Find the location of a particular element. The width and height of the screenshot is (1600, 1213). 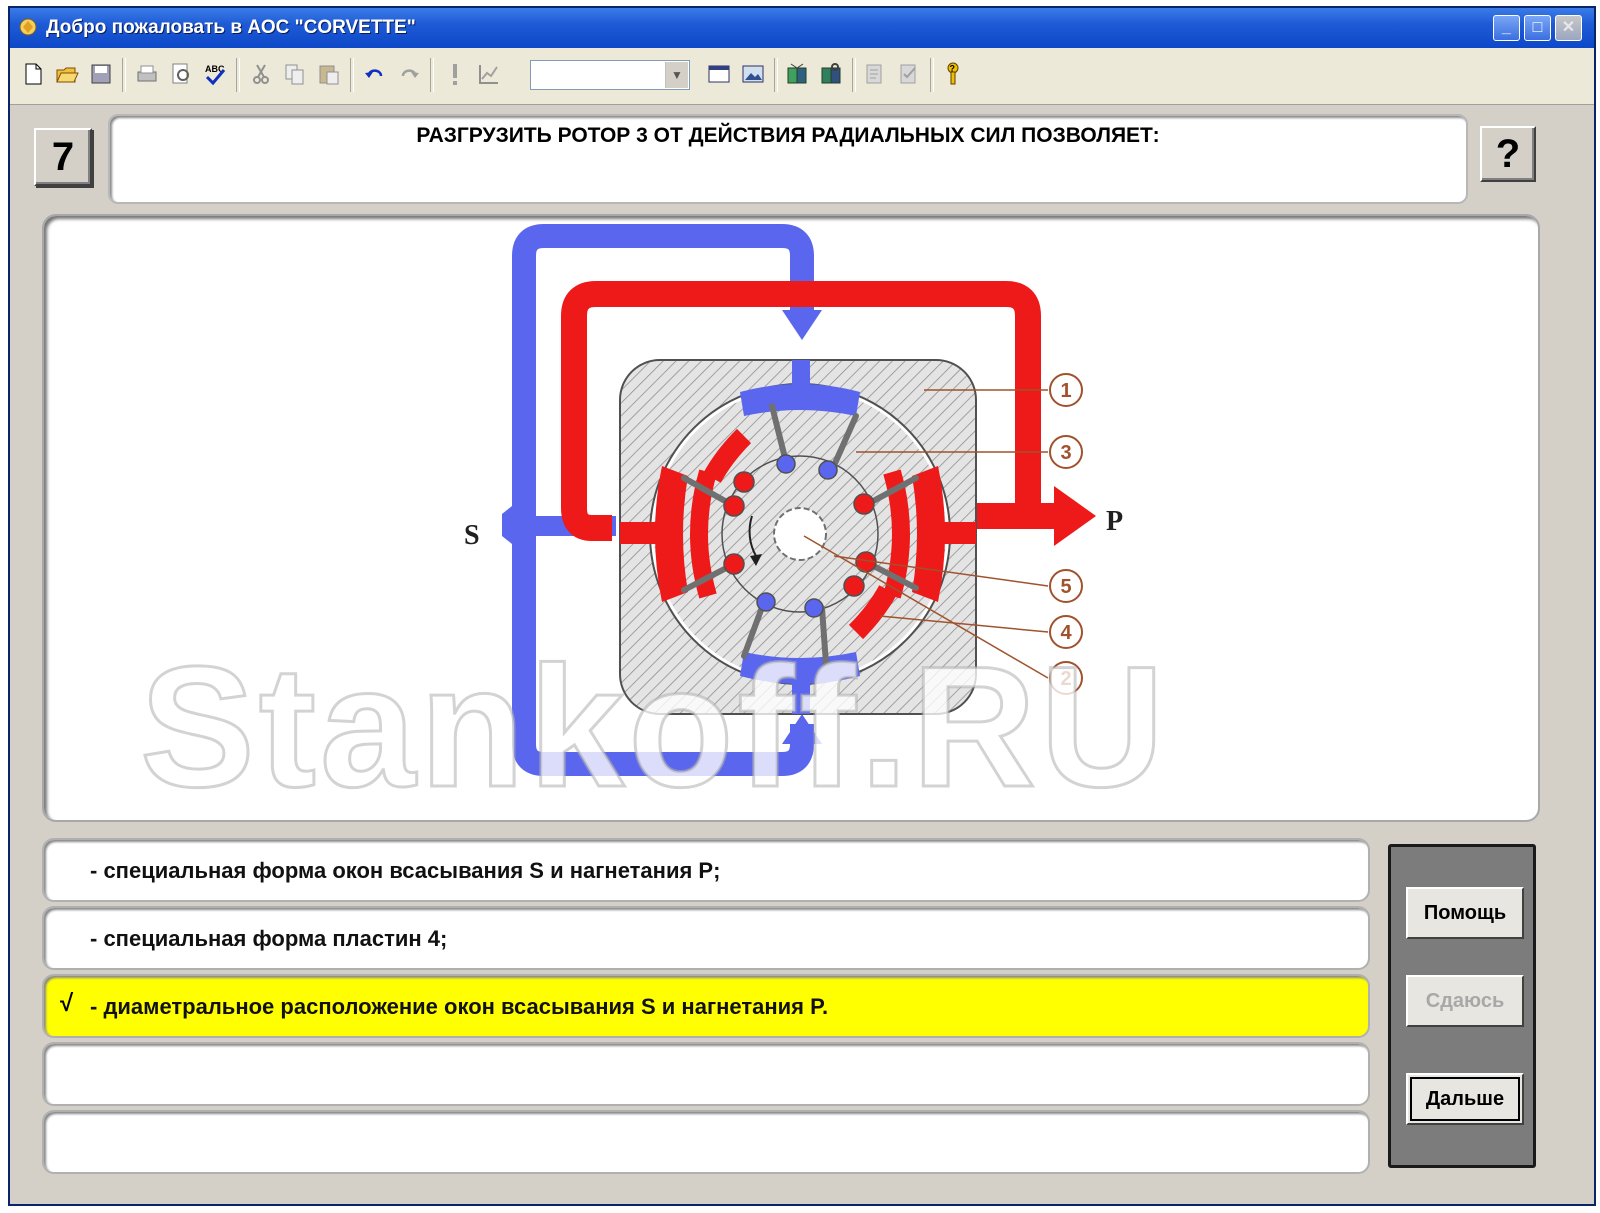

toolbar: ABC ▼ ? is located at coordinates (802, 76).